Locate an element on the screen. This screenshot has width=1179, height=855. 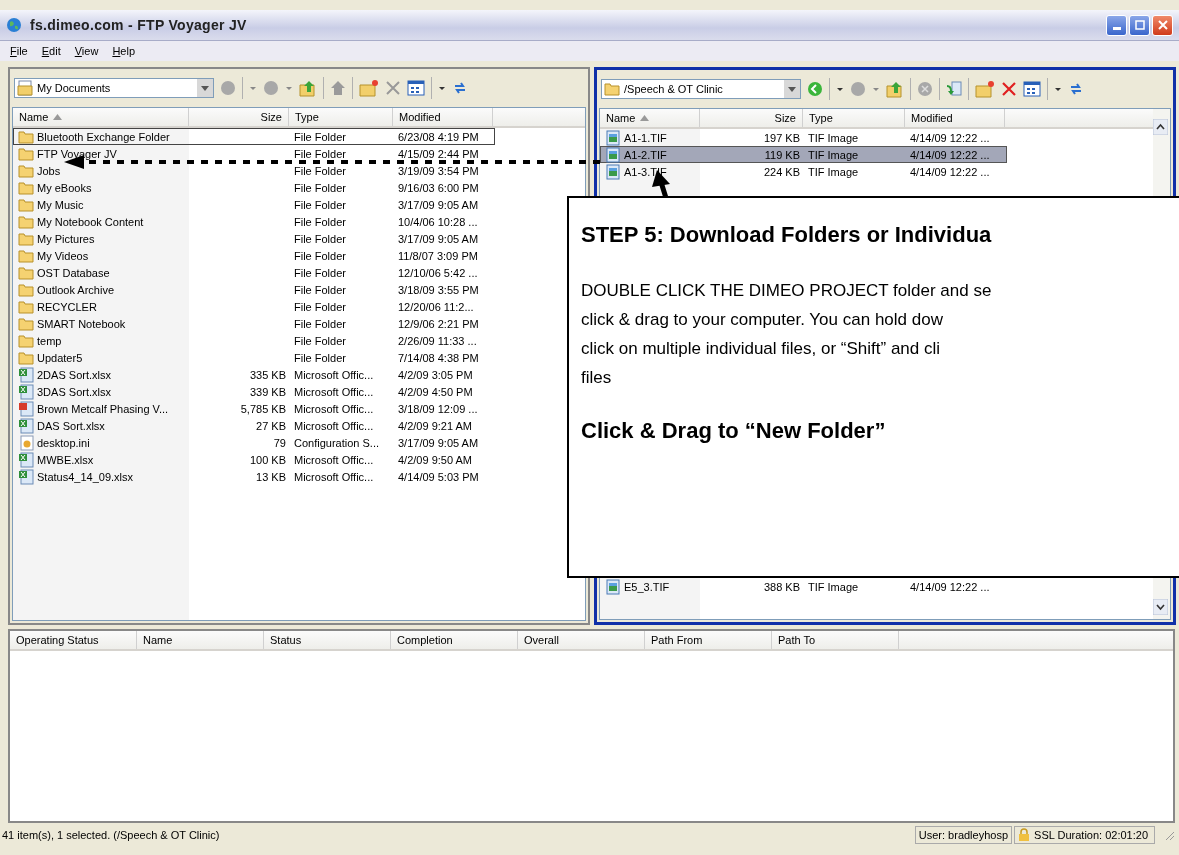
path-dropdown: /Speech & OT Clinic is located at coordinates (701, 89).